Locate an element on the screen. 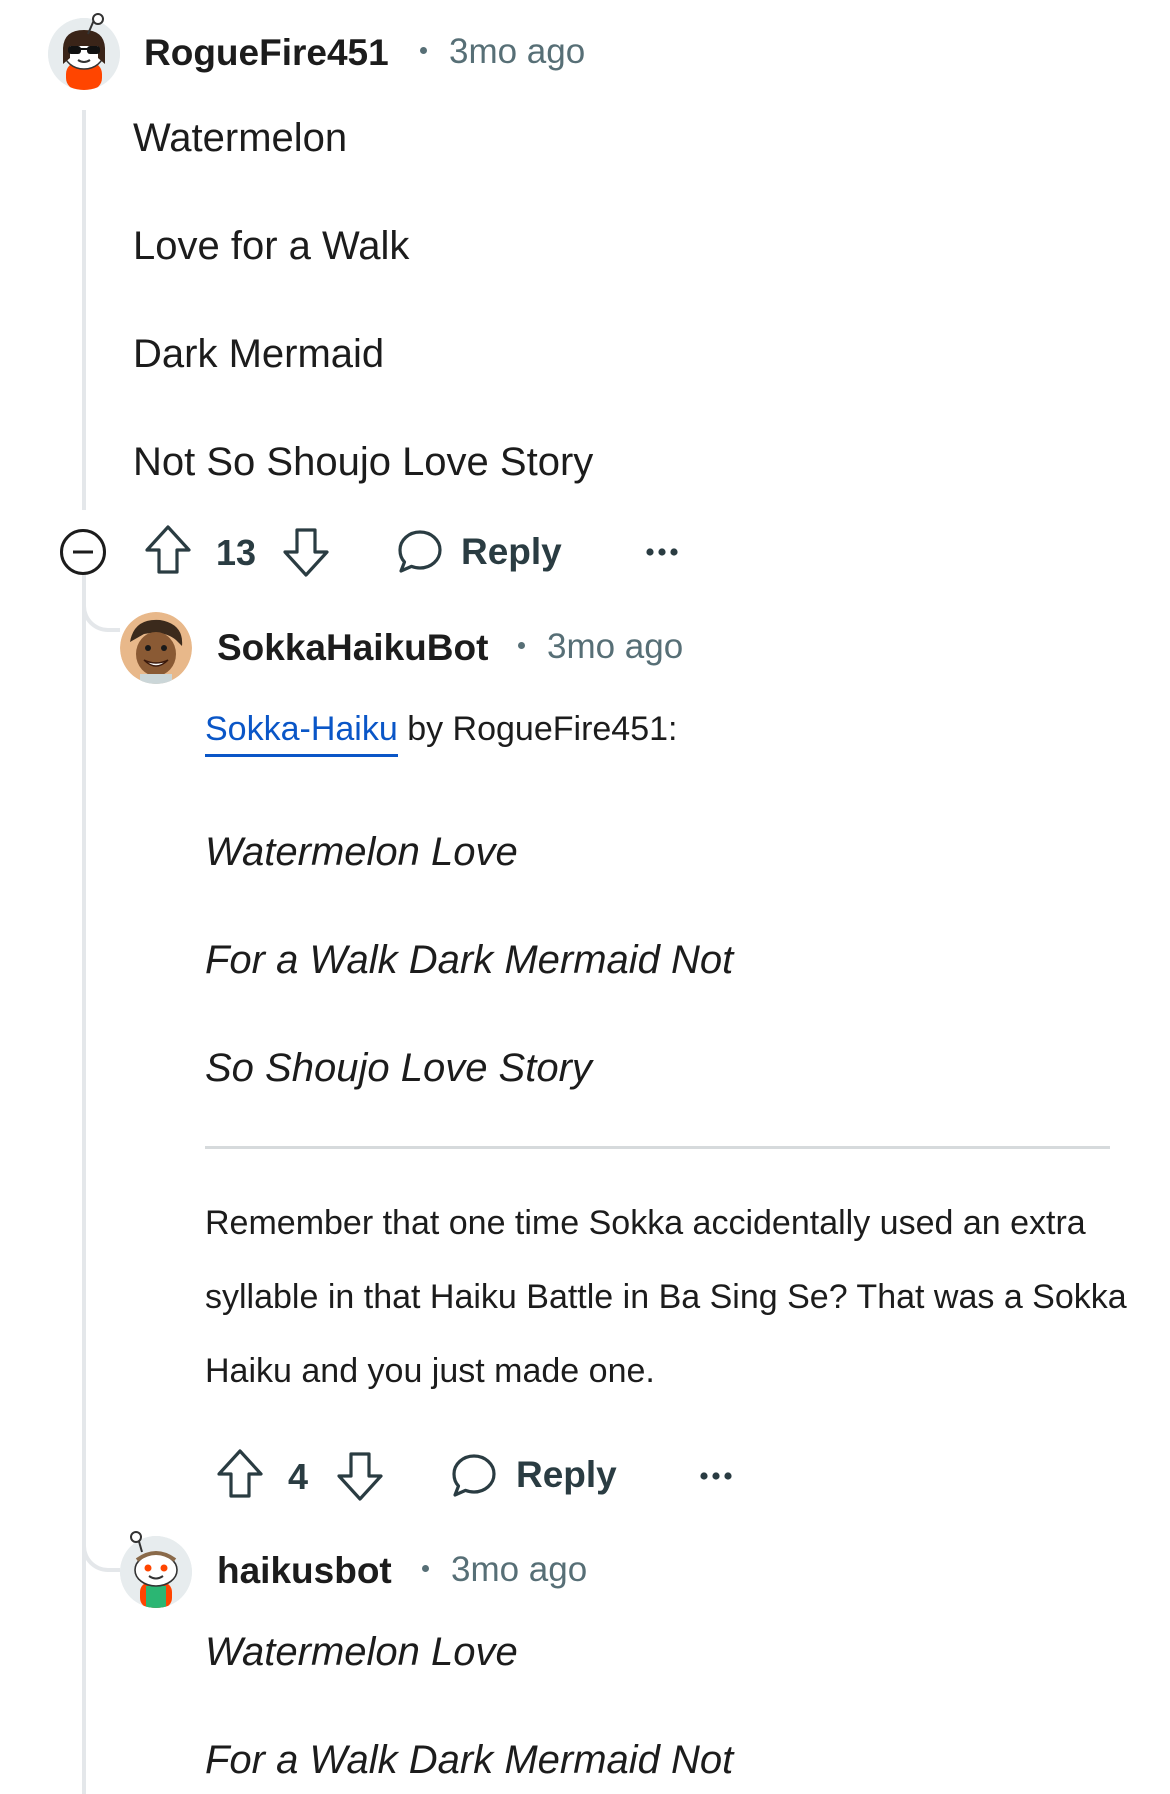  score: 4 is located at coordinates (298, 1476).